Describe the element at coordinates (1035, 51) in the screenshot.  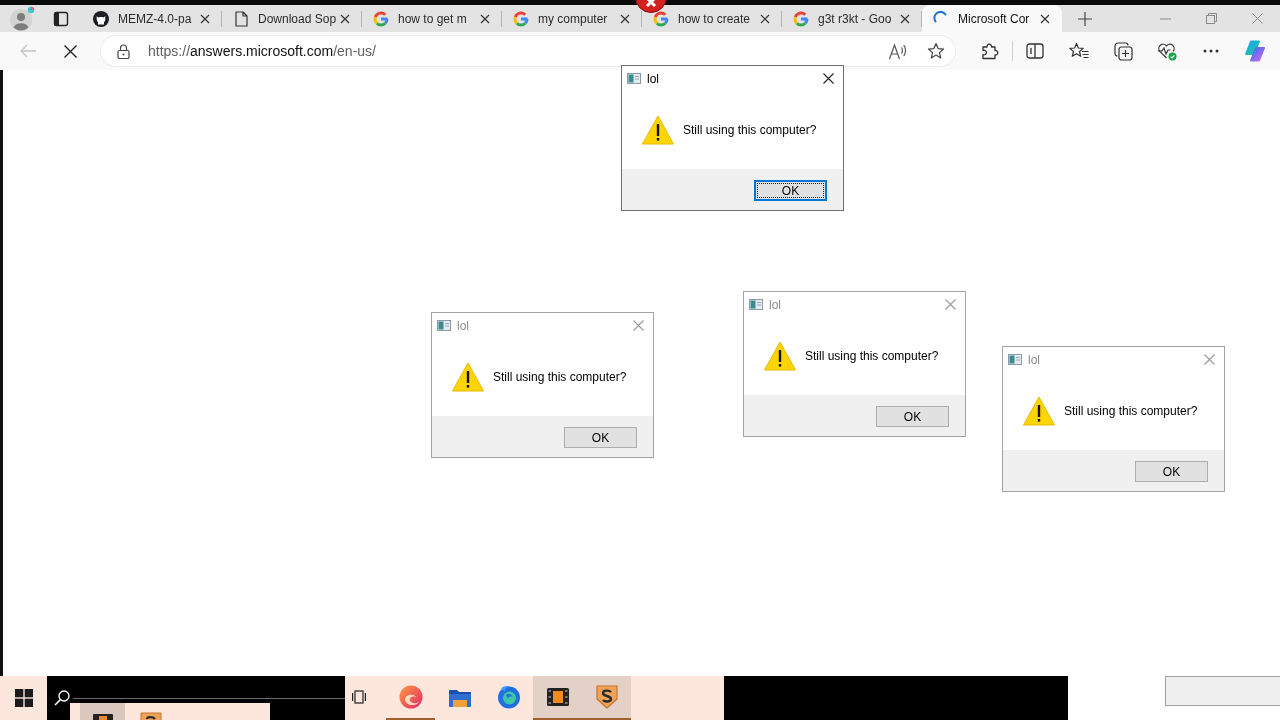
I see `split-screen-icon` at that location.